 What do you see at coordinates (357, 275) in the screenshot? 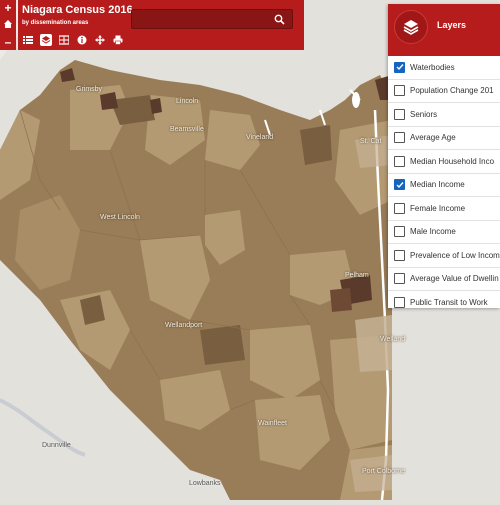
I see `place-label: Pelham` at bounding box center [357, 275].